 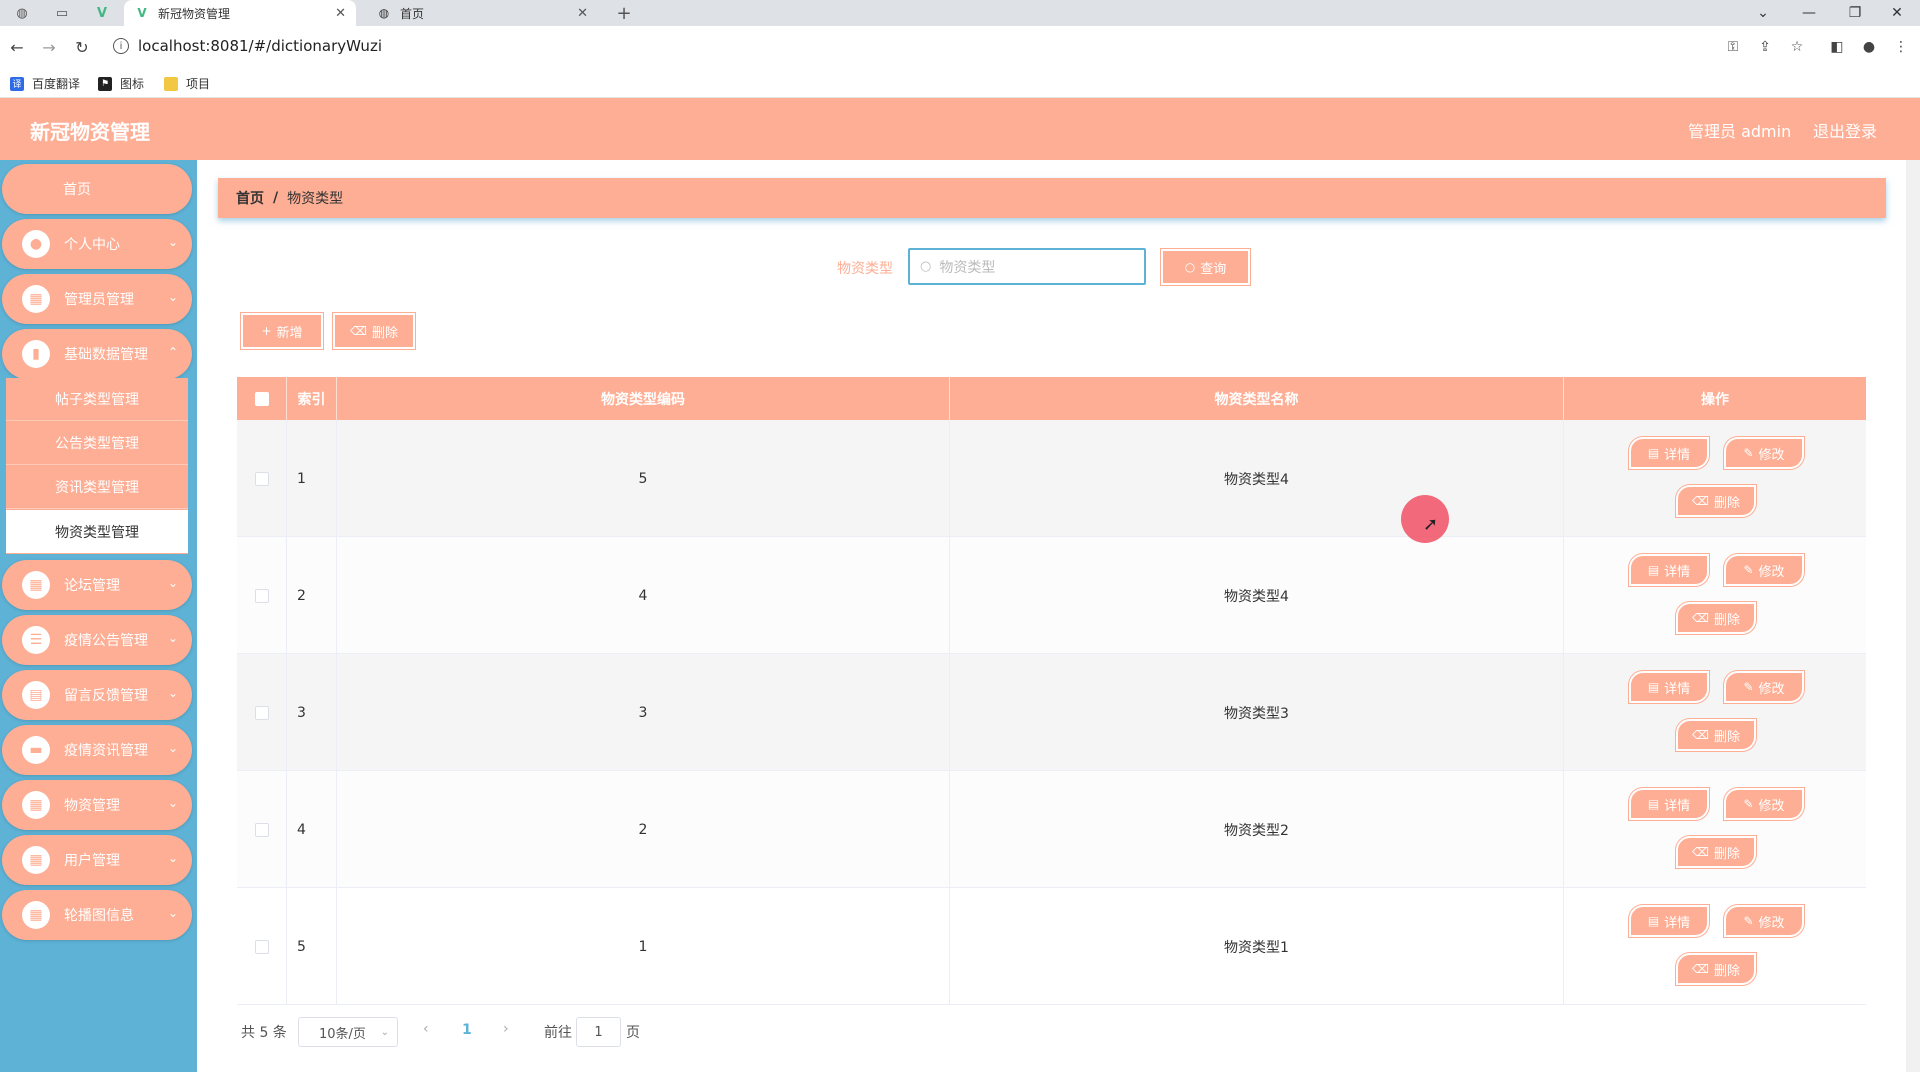 What do you see at coordinates (1190, 267) in the screenshot?
I see `search-icon: ○` at bounding box center [1190, 267].